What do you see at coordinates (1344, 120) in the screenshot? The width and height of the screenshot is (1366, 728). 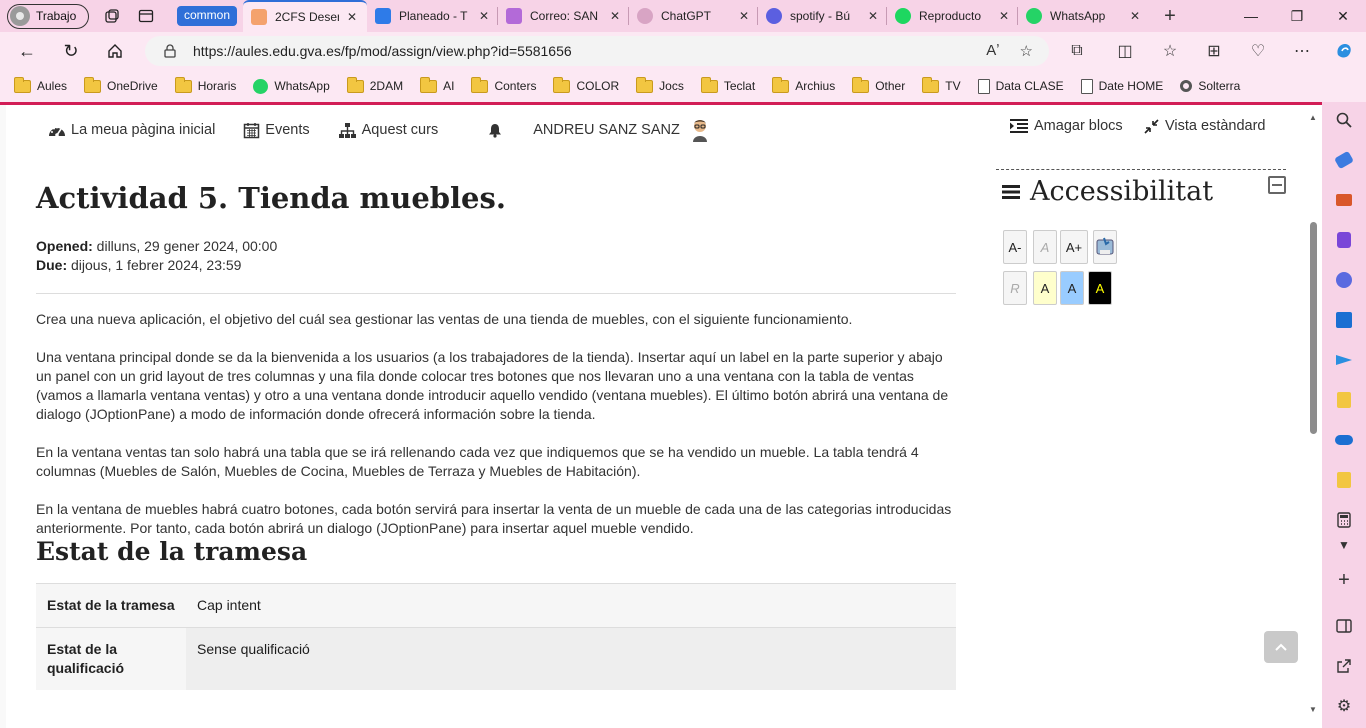 I see `search-icon` at bounding box center [1344, 120].